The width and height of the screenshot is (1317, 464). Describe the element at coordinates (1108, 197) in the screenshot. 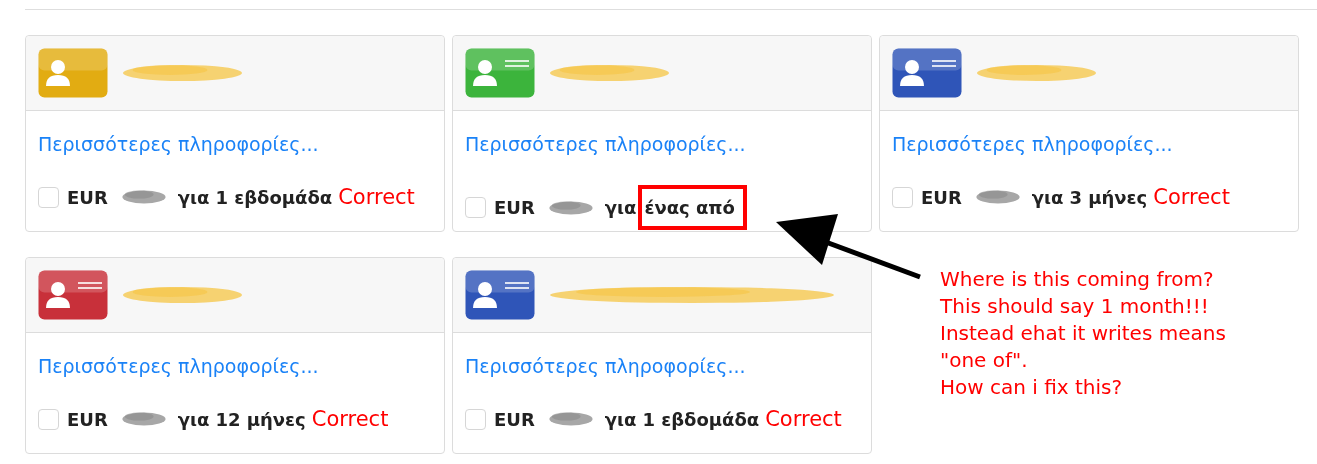

I see `price-duration: 3 μήνες` at that location.